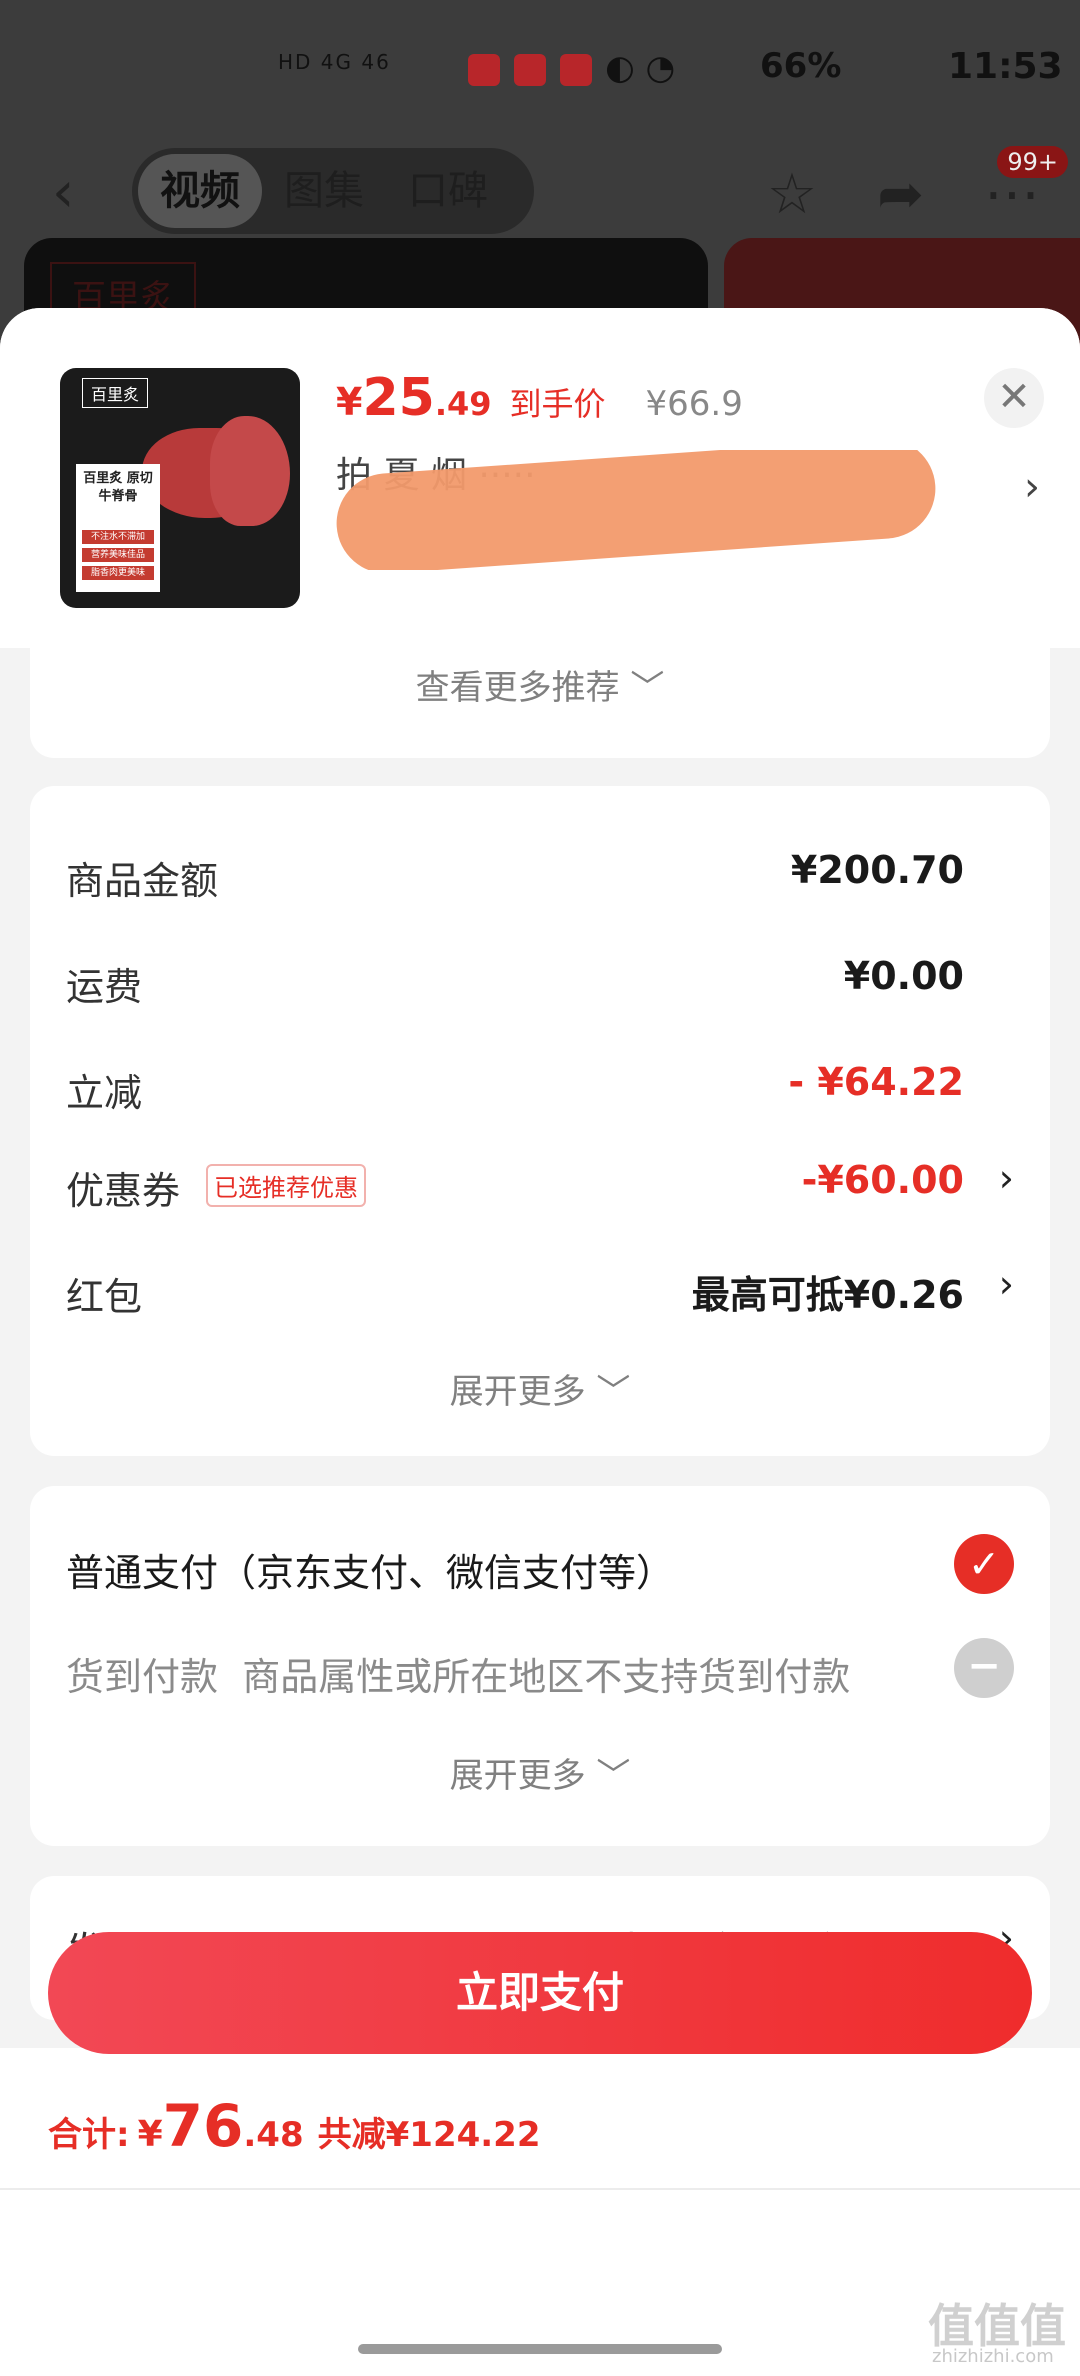  What do you see at coordinates (1032, 162) in the screenshot?
I see `message-badge: 99+` at bounding box center [1032, 162].